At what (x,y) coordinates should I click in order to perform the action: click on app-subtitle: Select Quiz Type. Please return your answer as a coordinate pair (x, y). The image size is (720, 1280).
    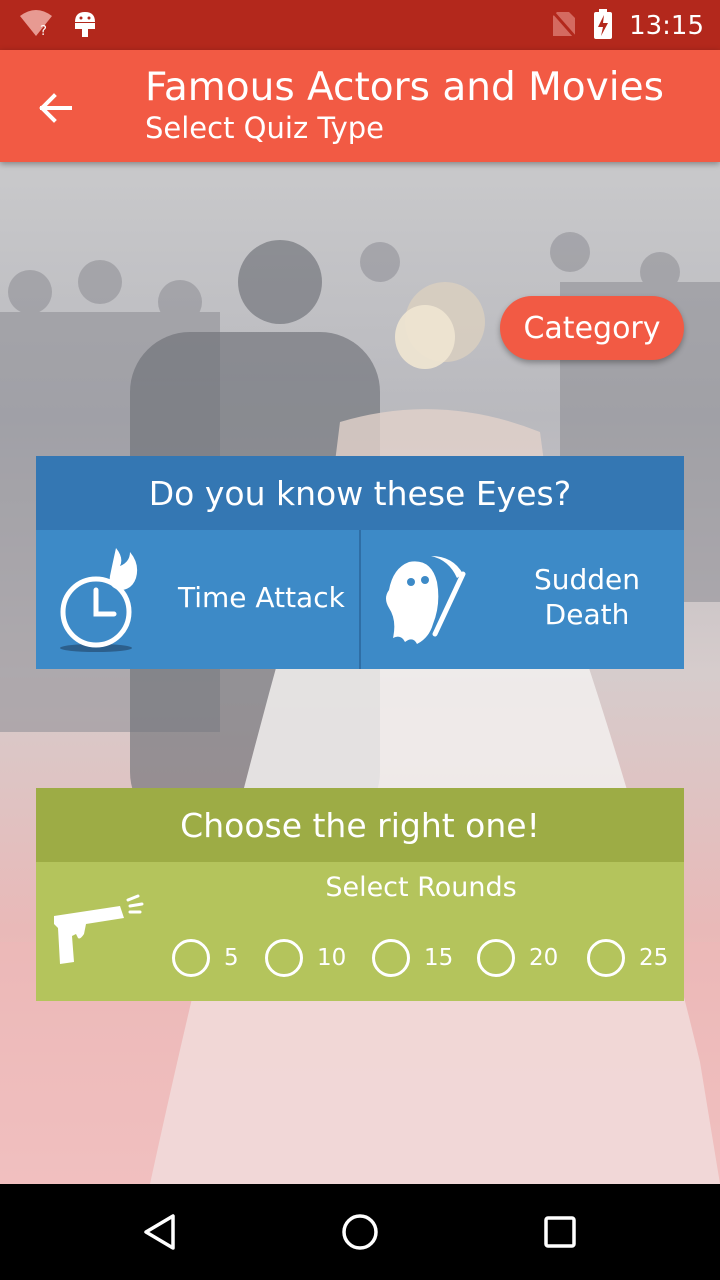
    Looking at the image, I should click on (264, 128).